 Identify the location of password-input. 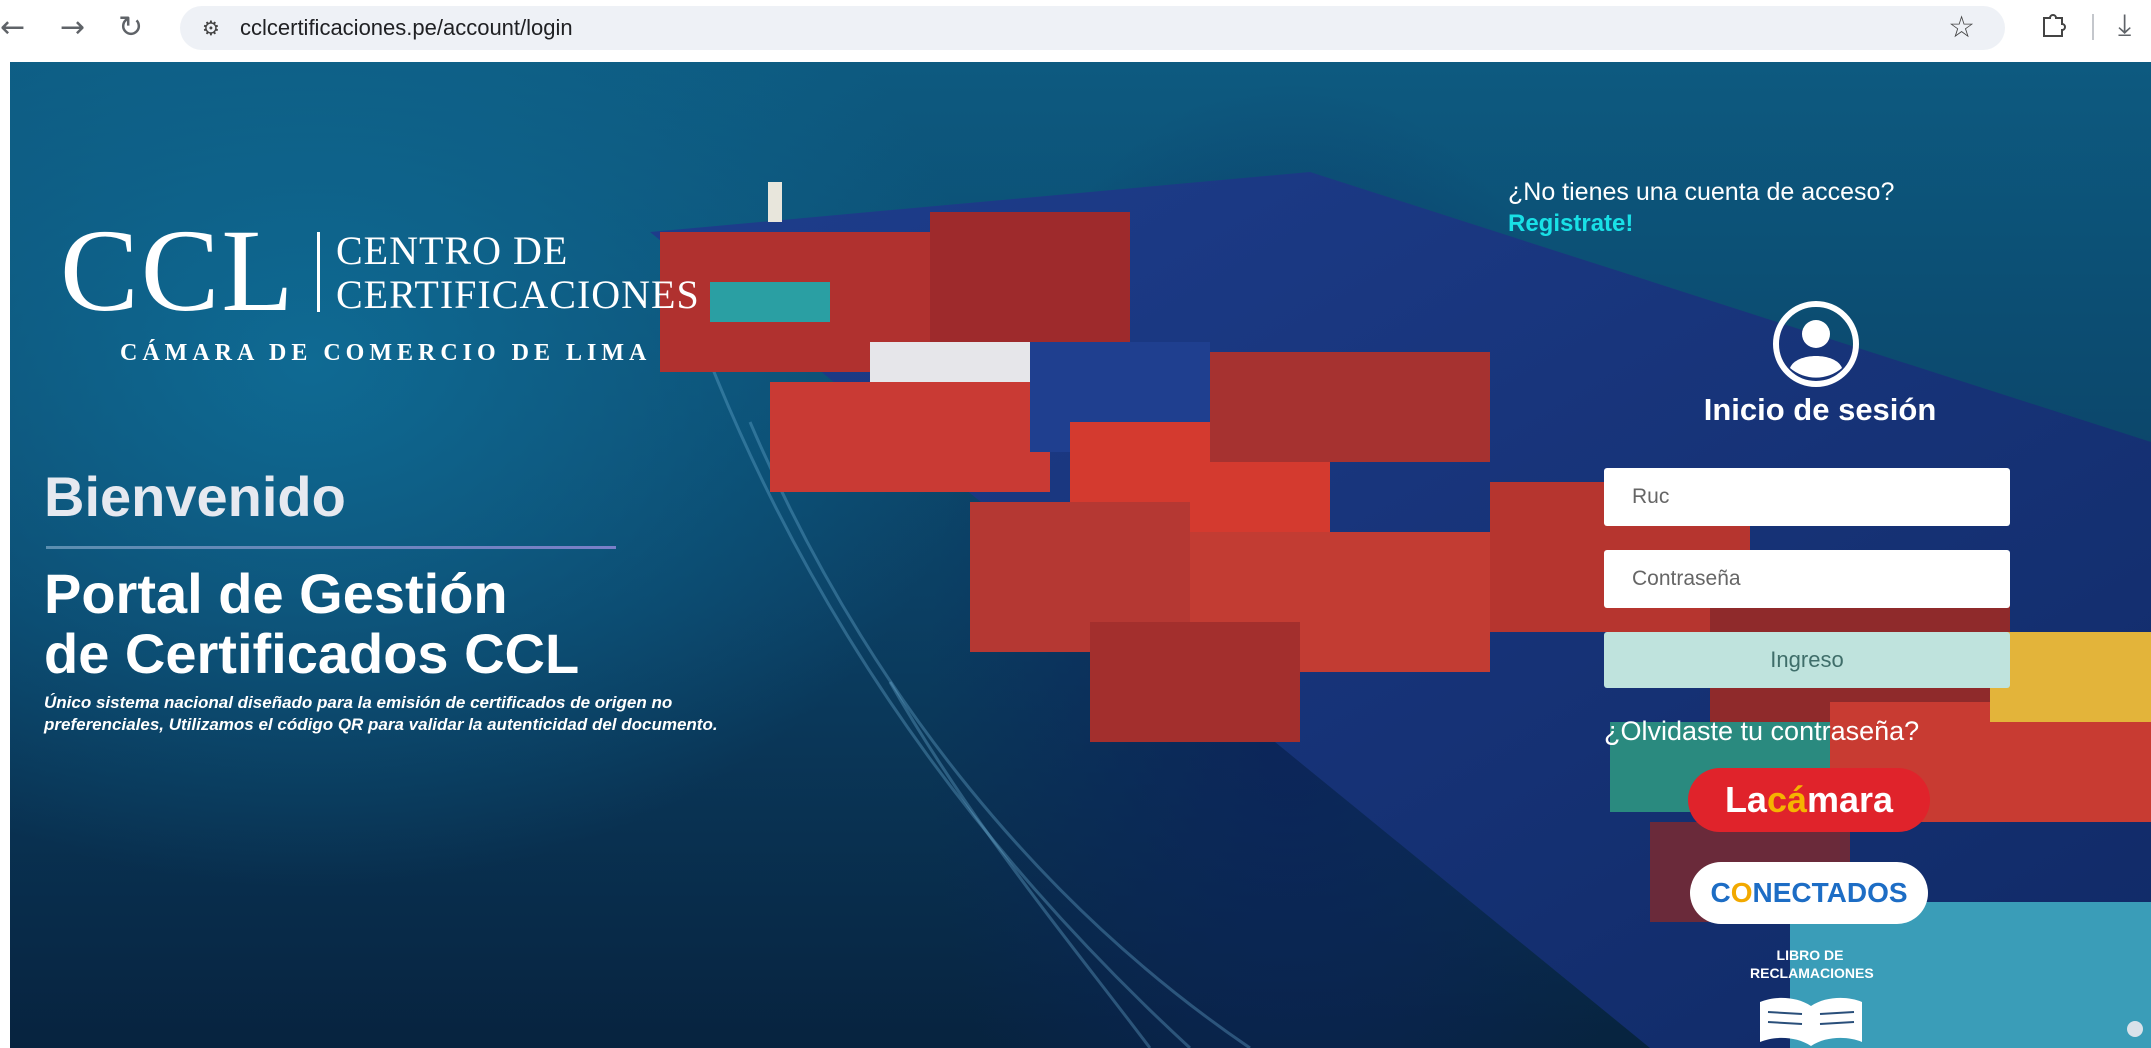
(1807, 579).